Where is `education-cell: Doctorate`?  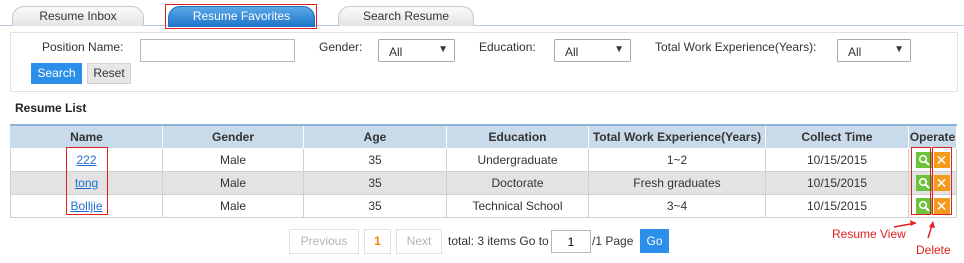 education-cell: Doctorate is located at coordinates (517, 183).